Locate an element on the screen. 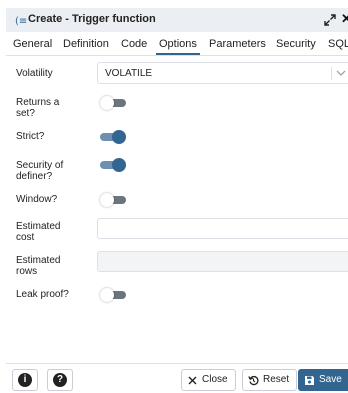 The image size is (348, 393). returns-set-label: Returns a set? is located at coordinates (38, 108).